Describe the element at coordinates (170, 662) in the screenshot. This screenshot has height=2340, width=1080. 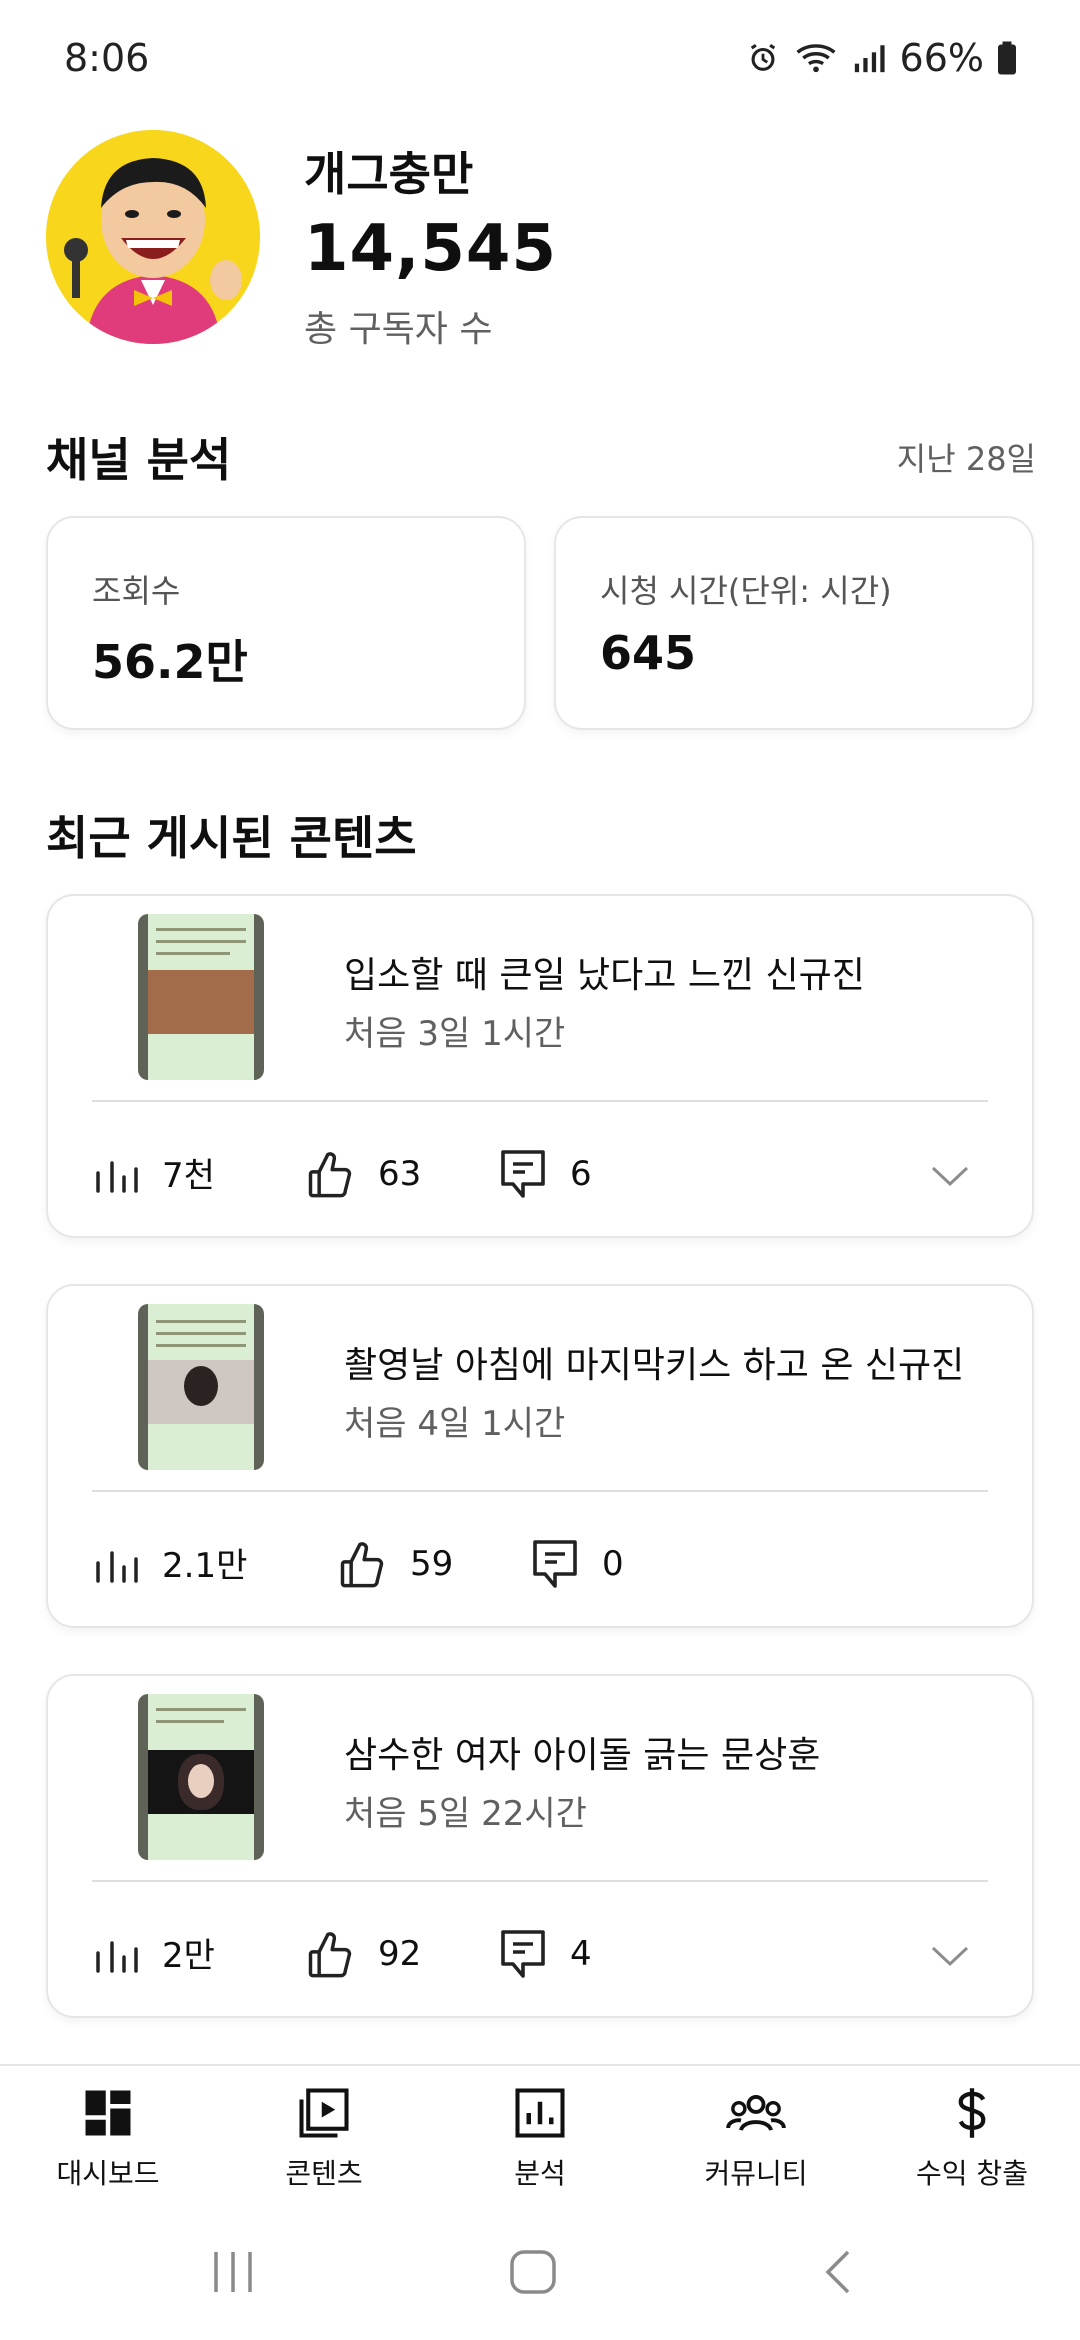
I see `views-value: 56.2만` at that location.